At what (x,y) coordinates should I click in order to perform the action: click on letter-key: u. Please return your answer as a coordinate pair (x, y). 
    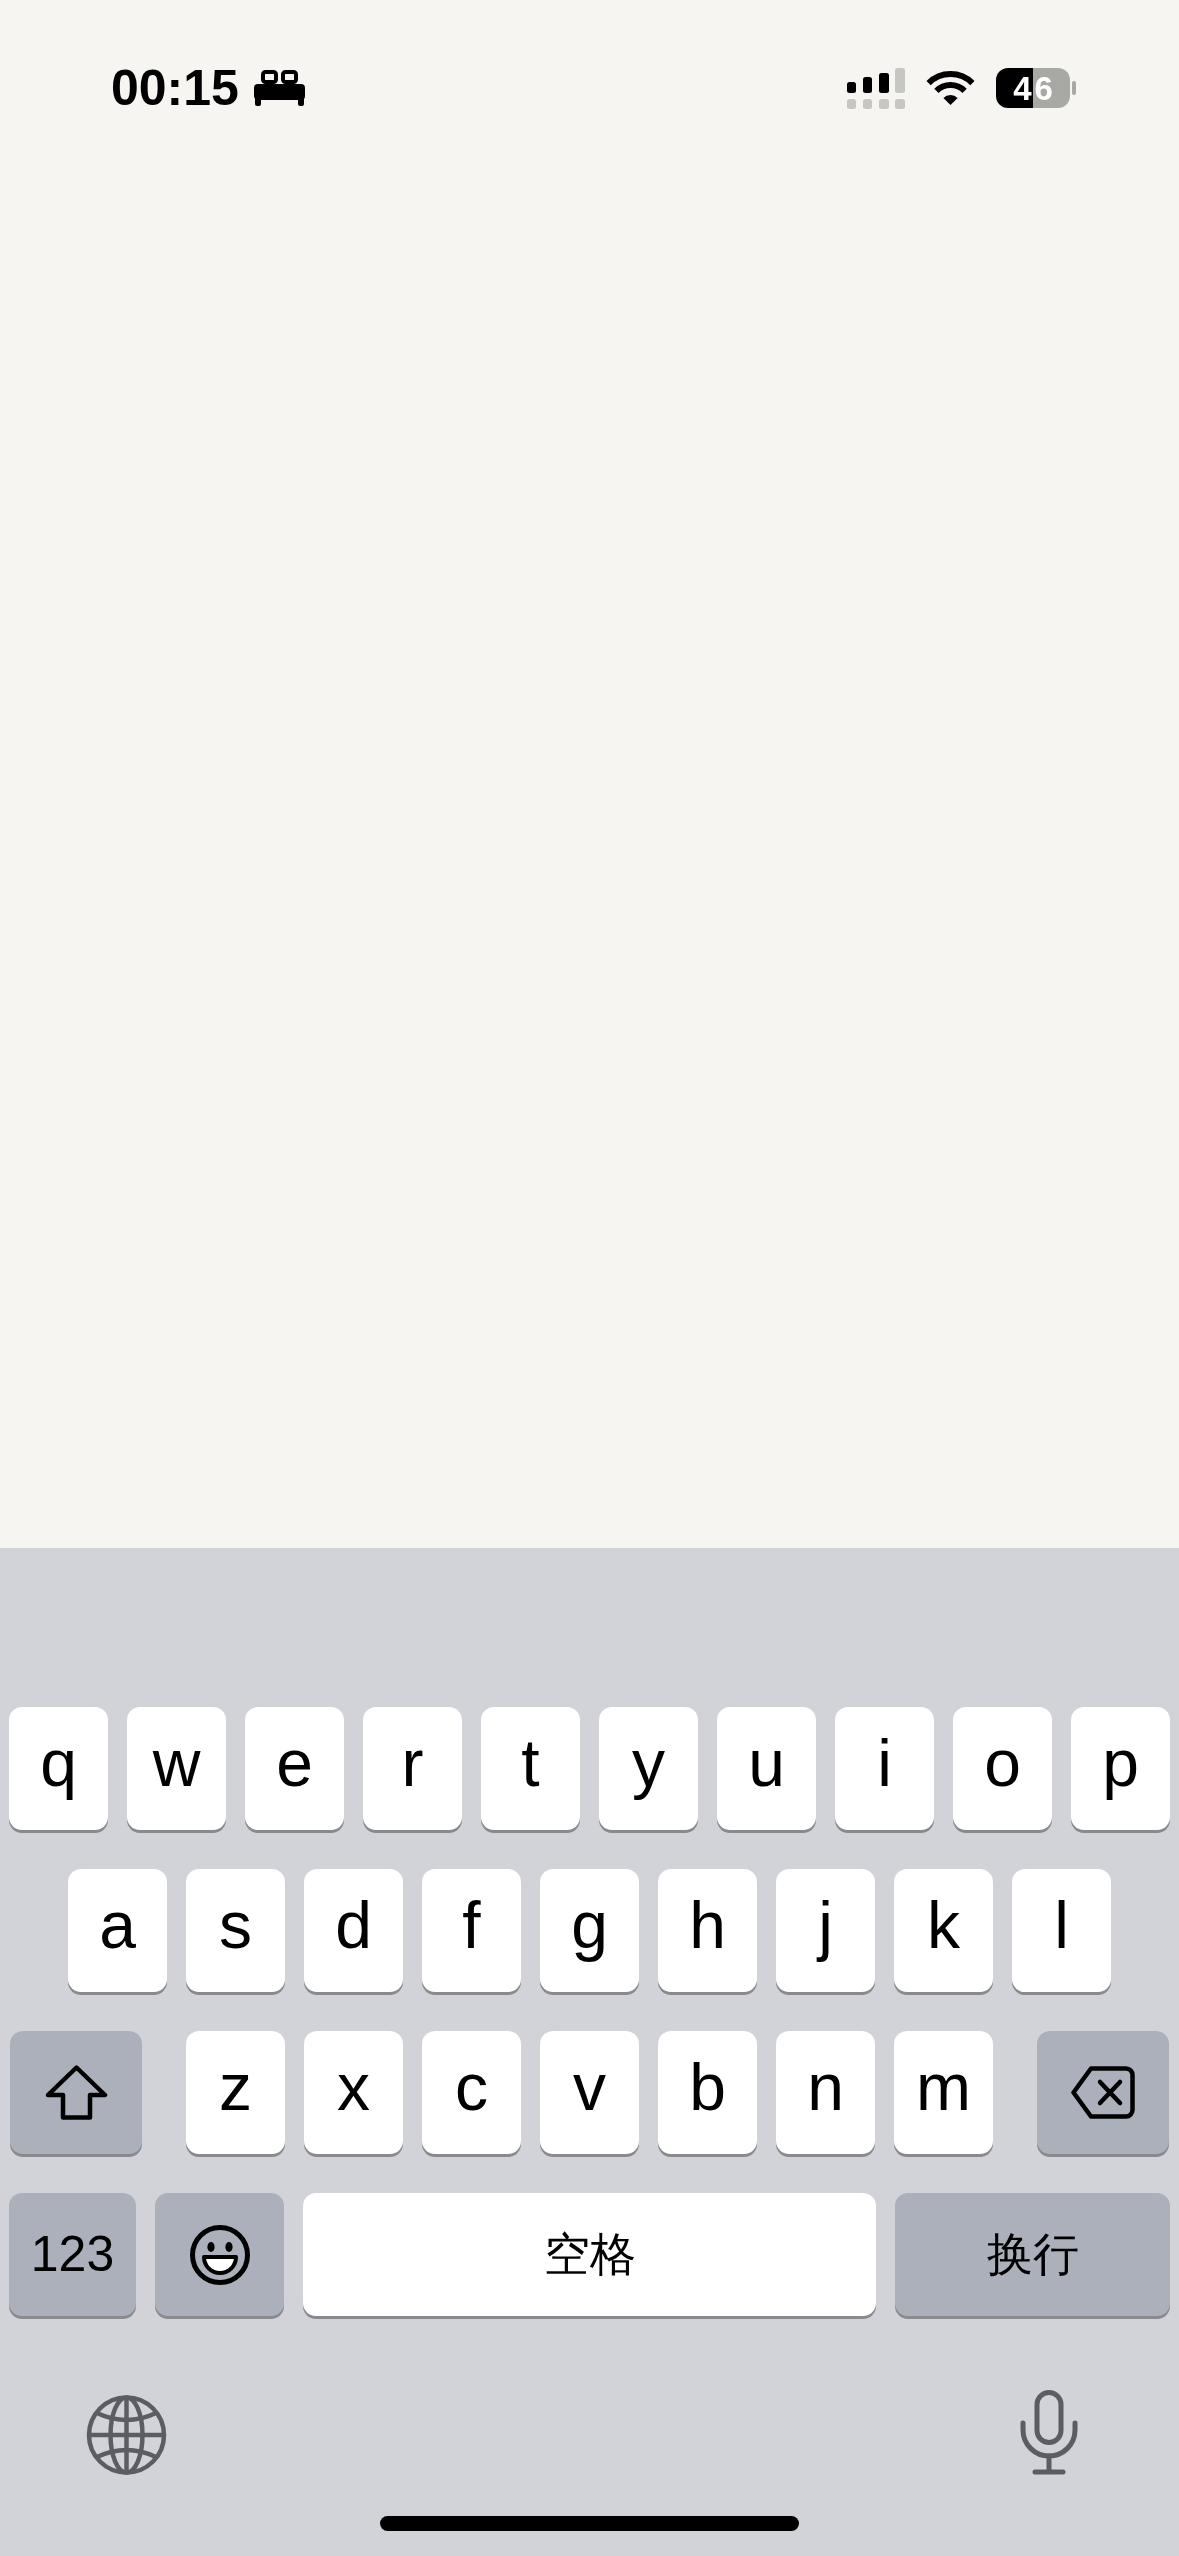
    Looking at the image, I should click on (766, 1768).